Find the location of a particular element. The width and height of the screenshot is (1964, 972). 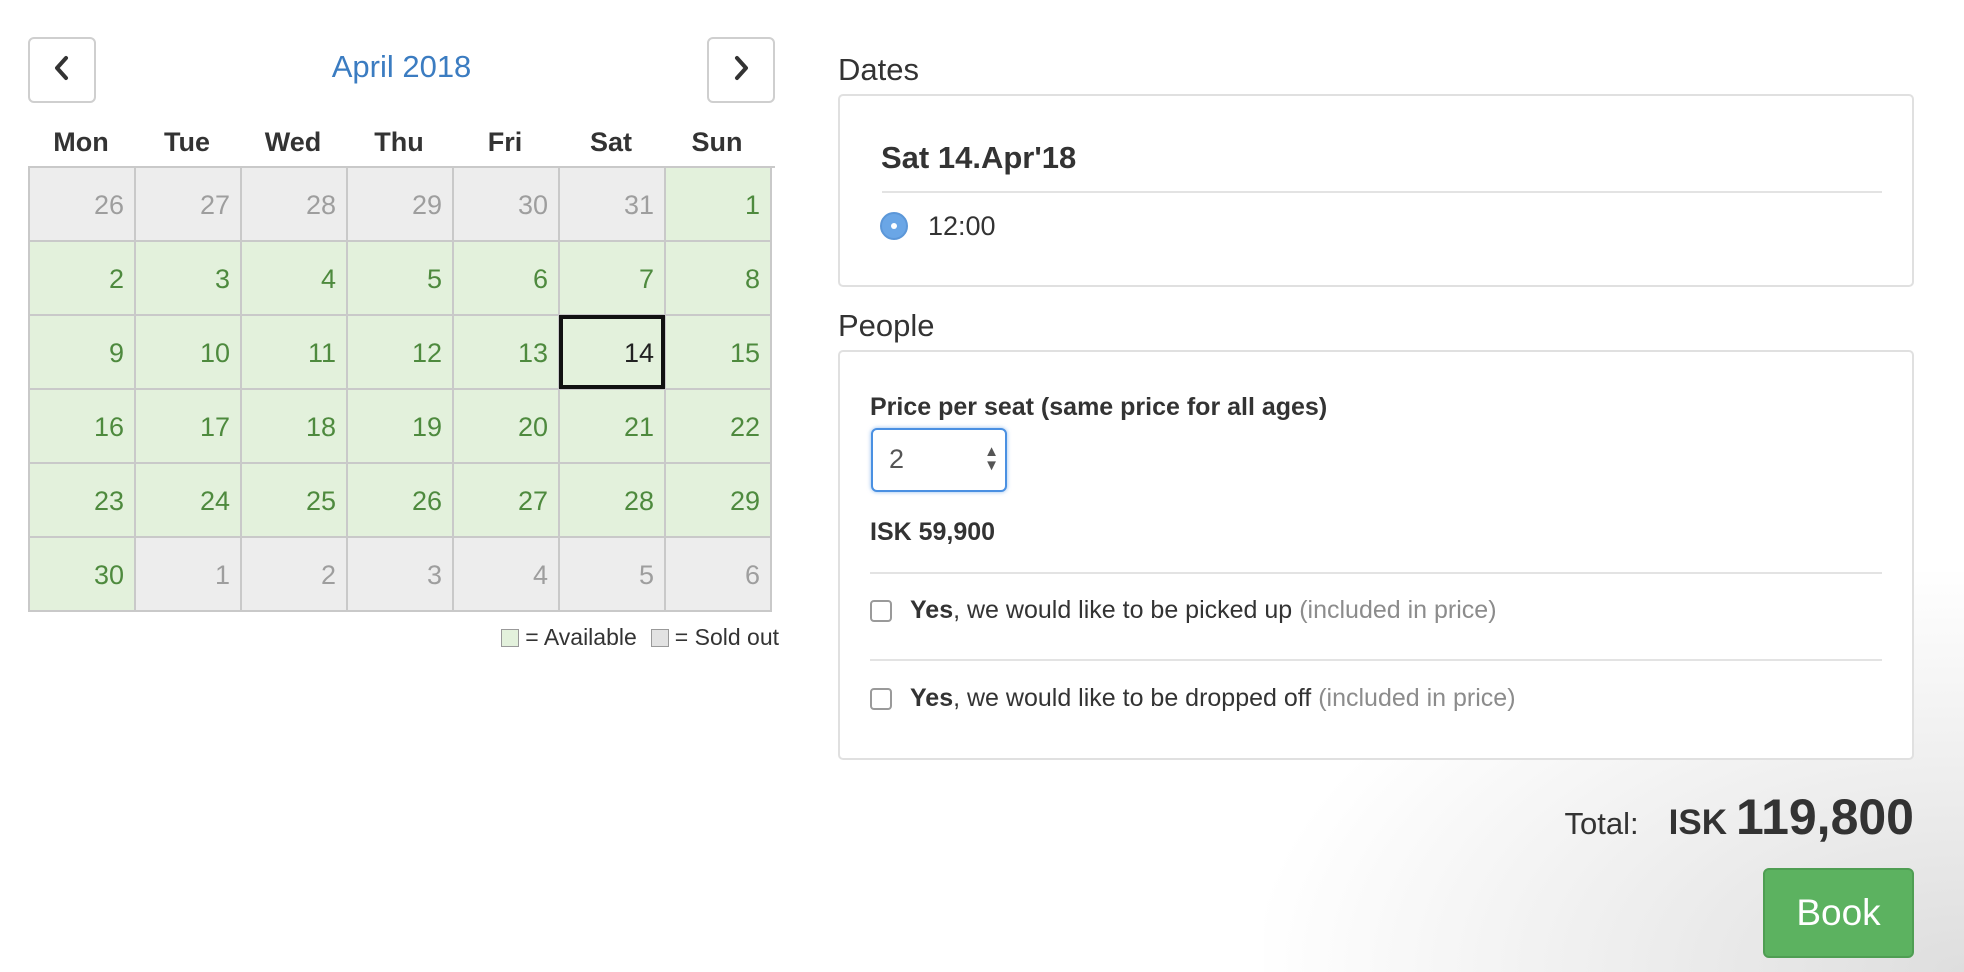

calendar-day: 16 is located at coordinates (83, 427).